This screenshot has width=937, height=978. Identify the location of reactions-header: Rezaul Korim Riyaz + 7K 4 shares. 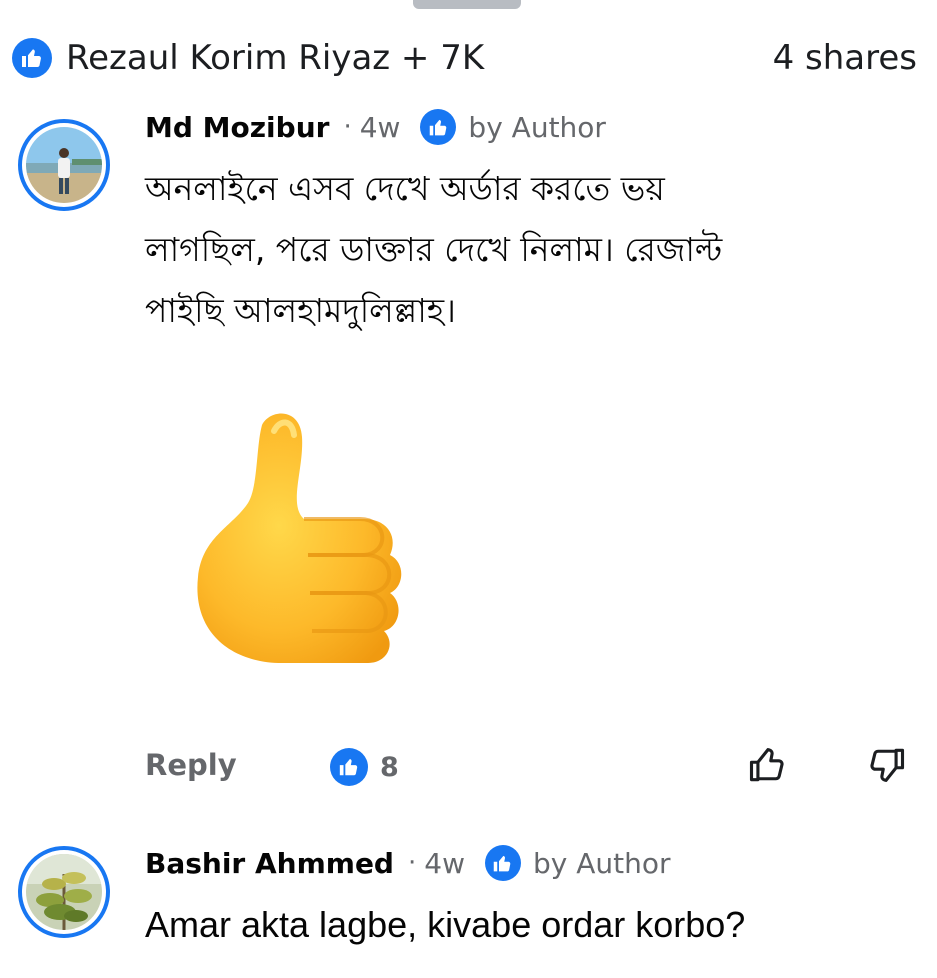
(468, 59).